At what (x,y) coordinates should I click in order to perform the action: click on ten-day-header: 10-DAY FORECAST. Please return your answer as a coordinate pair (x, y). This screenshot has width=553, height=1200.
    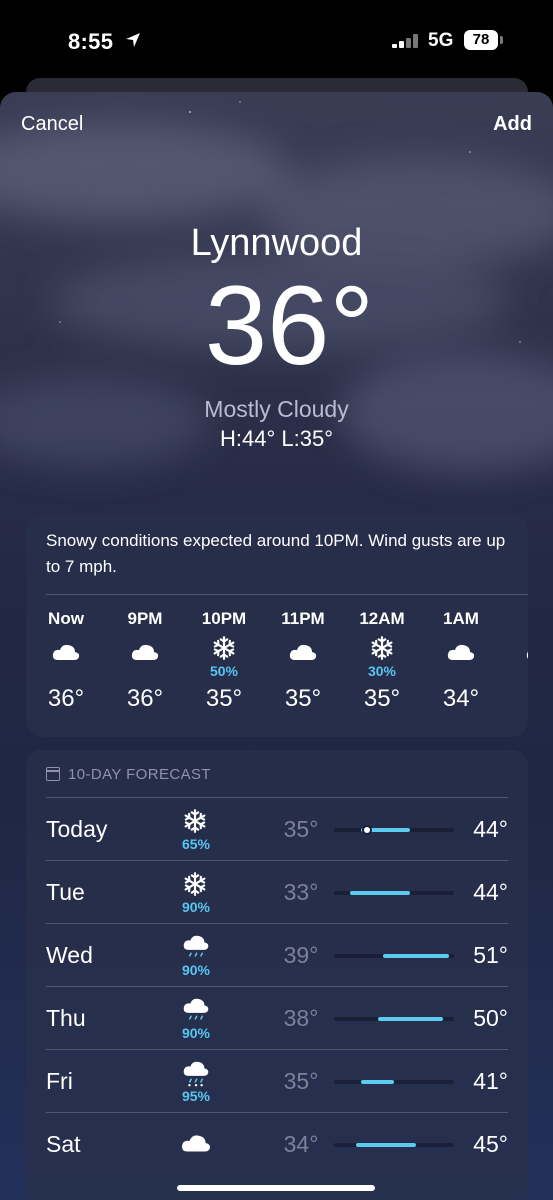
    Looking at the image, I should click on (128, 774).